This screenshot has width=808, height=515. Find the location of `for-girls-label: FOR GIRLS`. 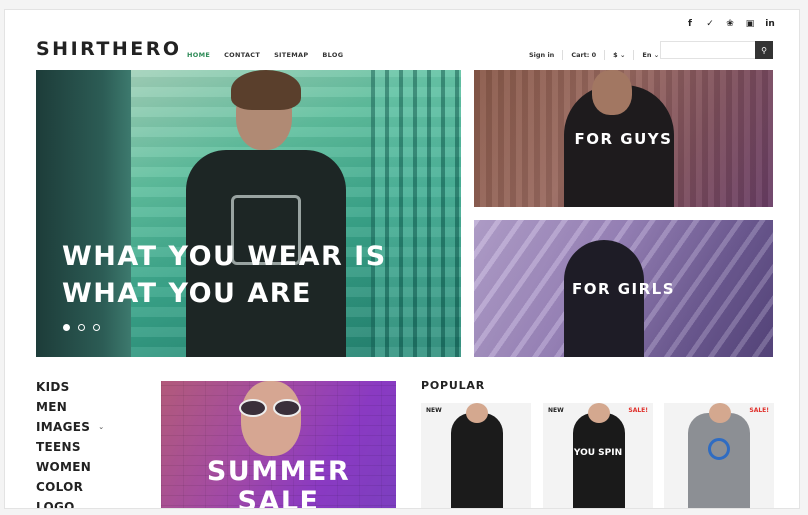

for-girls-label: FOR GIRLS is located at coordinates (623, 289).